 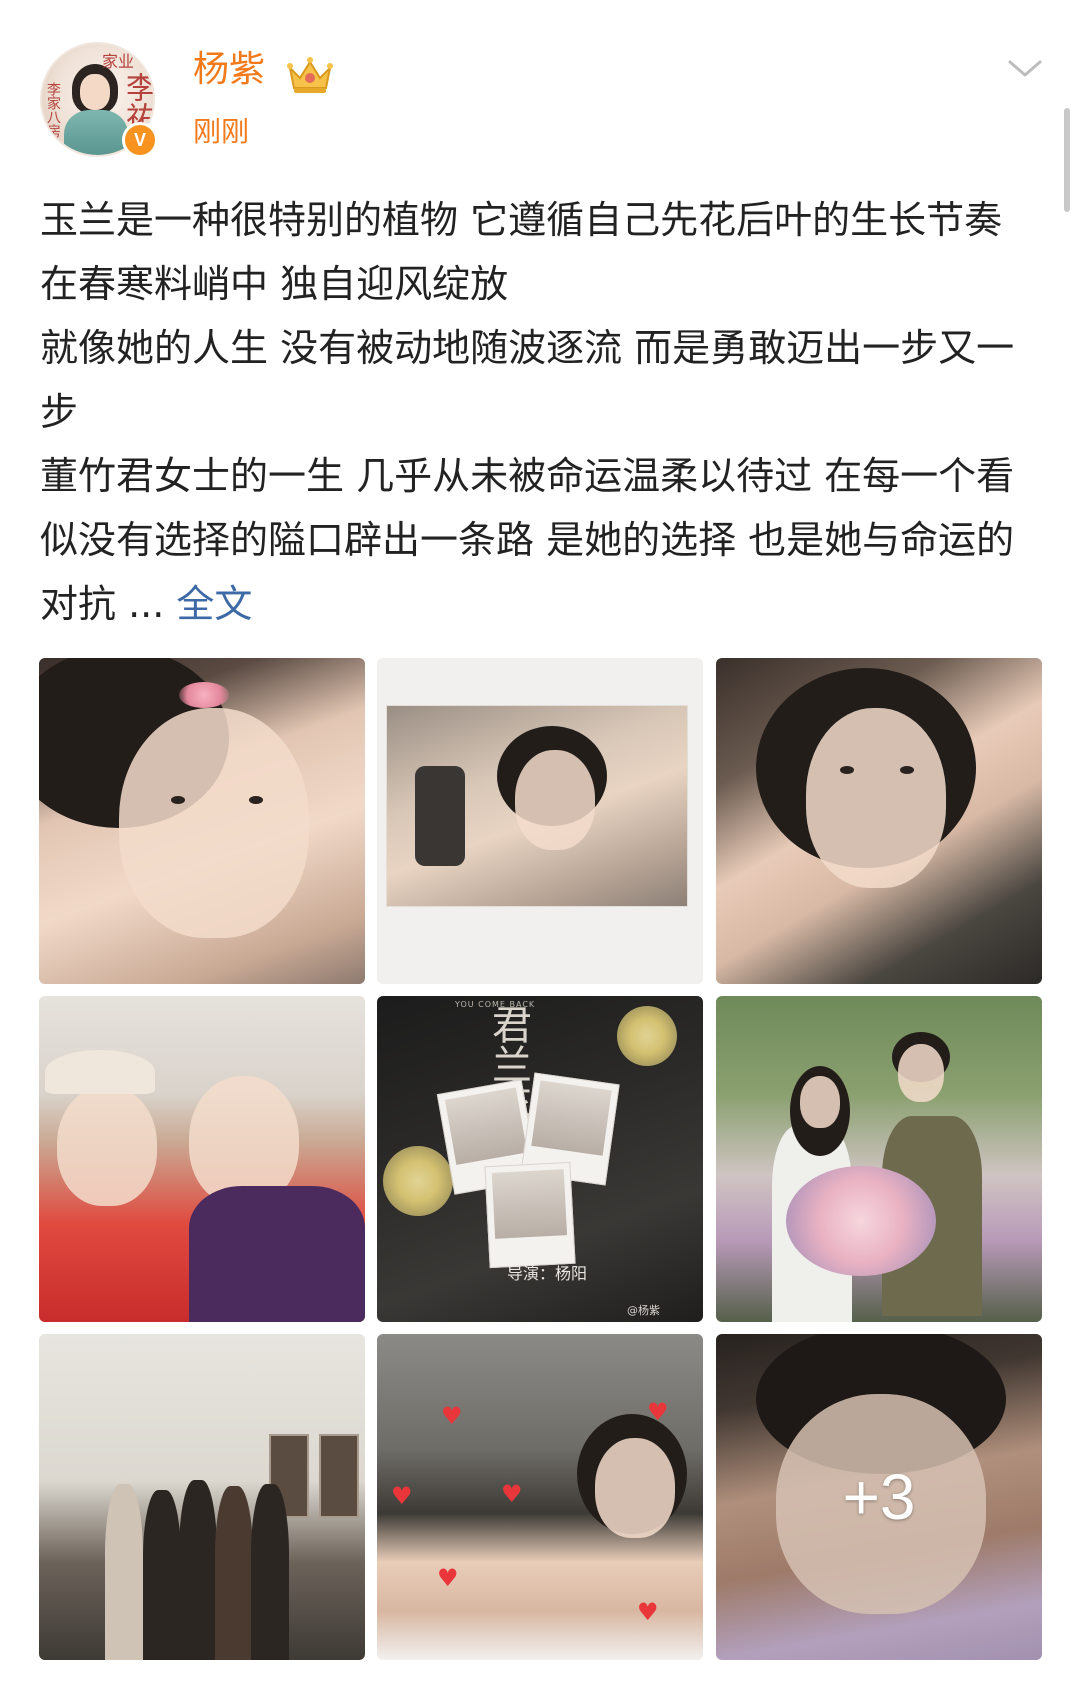 I want to click on post-image-5: YOU COME BACK 君兰花开 导演：杨阳 @杨紫, so click(x=540, y=1159).